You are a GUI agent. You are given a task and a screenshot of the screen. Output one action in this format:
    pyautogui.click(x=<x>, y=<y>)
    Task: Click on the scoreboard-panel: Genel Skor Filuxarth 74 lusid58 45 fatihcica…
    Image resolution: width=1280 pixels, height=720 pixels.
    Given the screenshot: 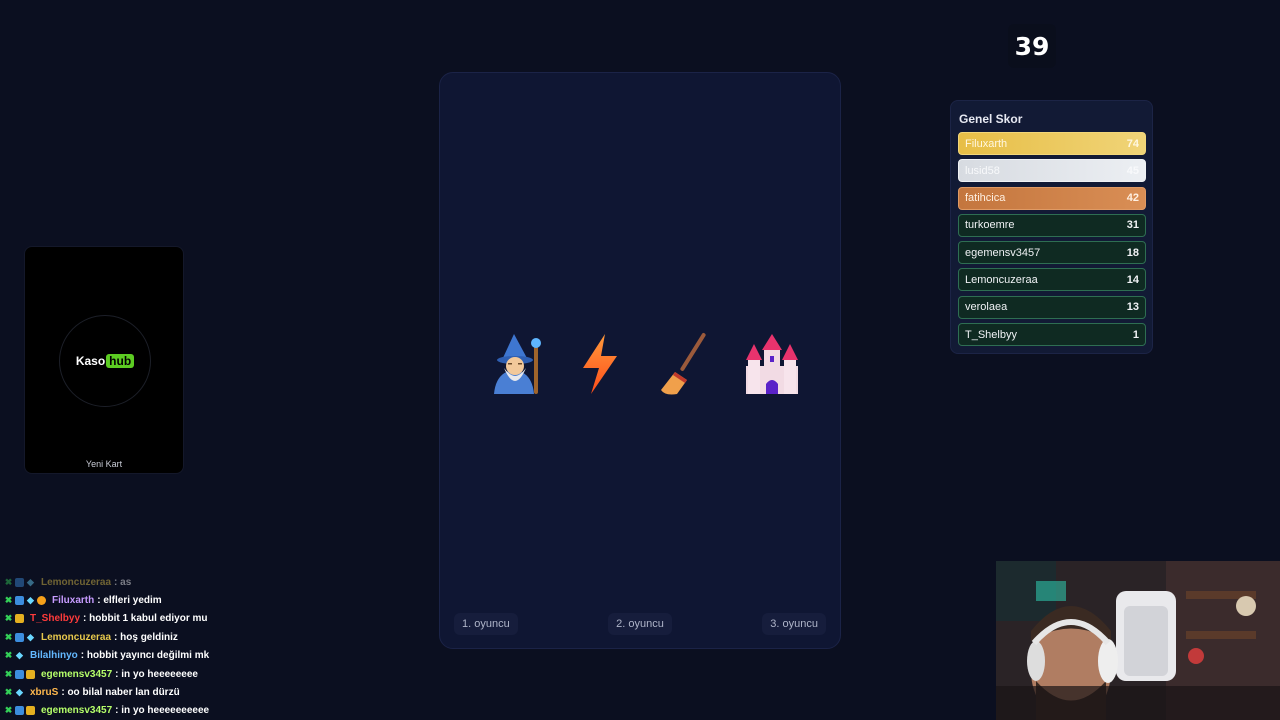 What is the action you would take?
    pyautogui.click(x=1051, y=227)
    